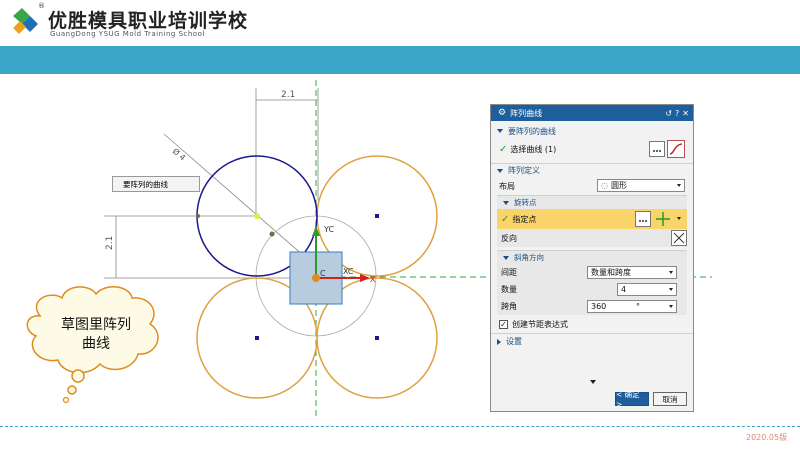 This screenshot has height=450, width=800. I want to click on spacing-row: 间距 数量和跨度, so click(592, 272).